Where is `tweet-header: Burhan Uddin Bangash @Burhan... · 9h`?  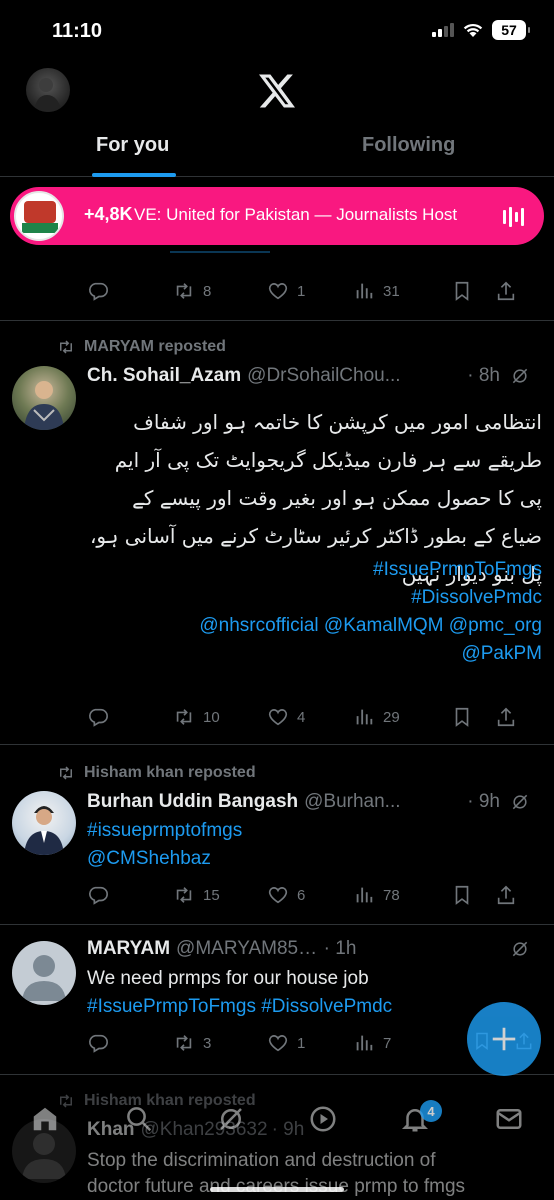
tweet-header: Burhan Uddin Bangash @Burhan... · 9h is located at coordinates (308, 802).